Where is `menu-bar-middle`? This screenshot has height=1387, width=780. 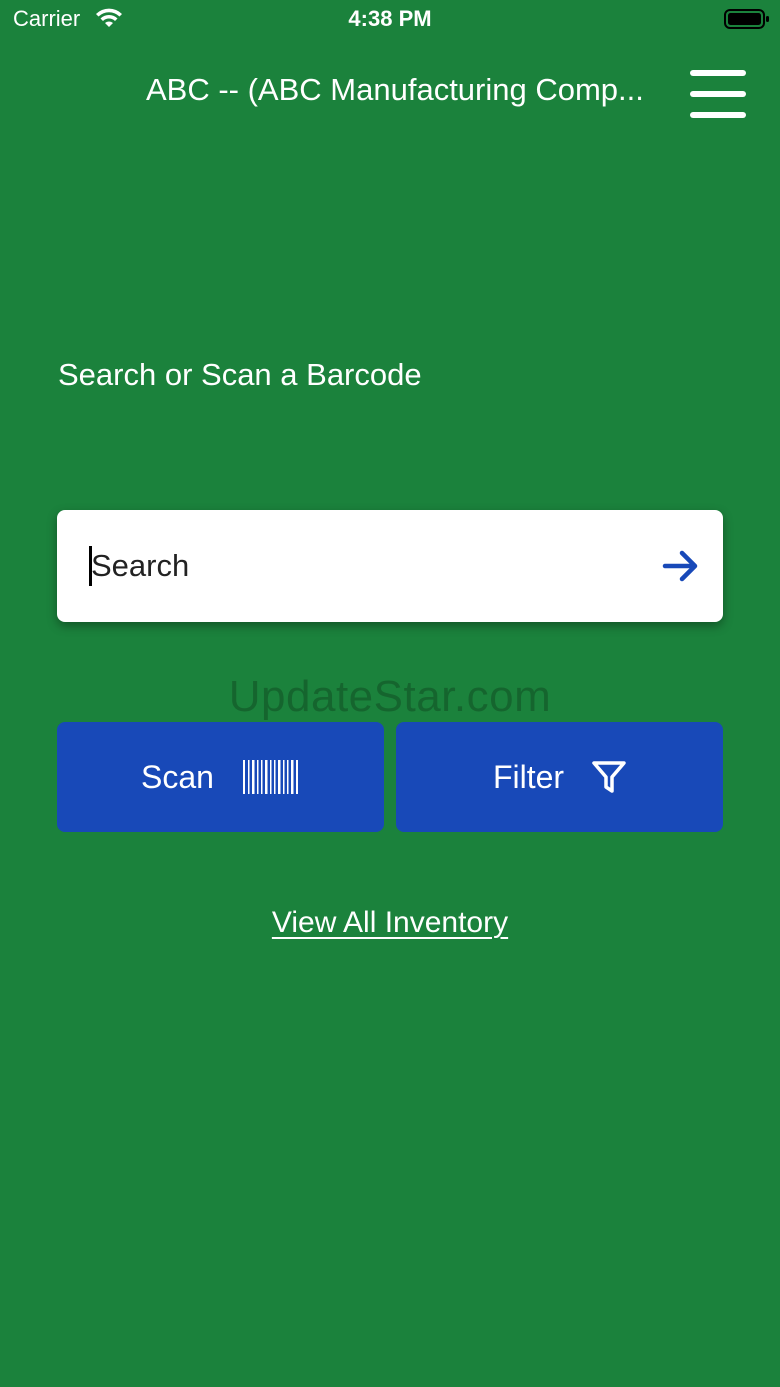 menu-bar-middle is located at coordinates (718, 94).